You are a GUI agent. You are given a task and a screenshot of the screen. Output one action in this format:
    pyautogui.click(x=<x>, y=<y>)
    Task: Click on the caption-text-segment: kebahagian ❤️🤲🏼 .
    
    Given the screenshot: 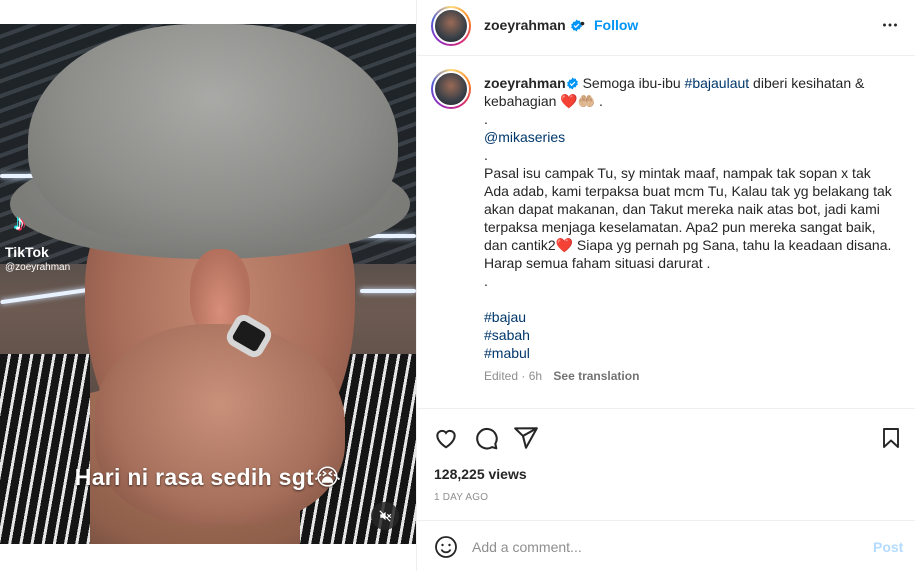 What is the action you would take?
    pyautogui.click(x=543, y=101)
    